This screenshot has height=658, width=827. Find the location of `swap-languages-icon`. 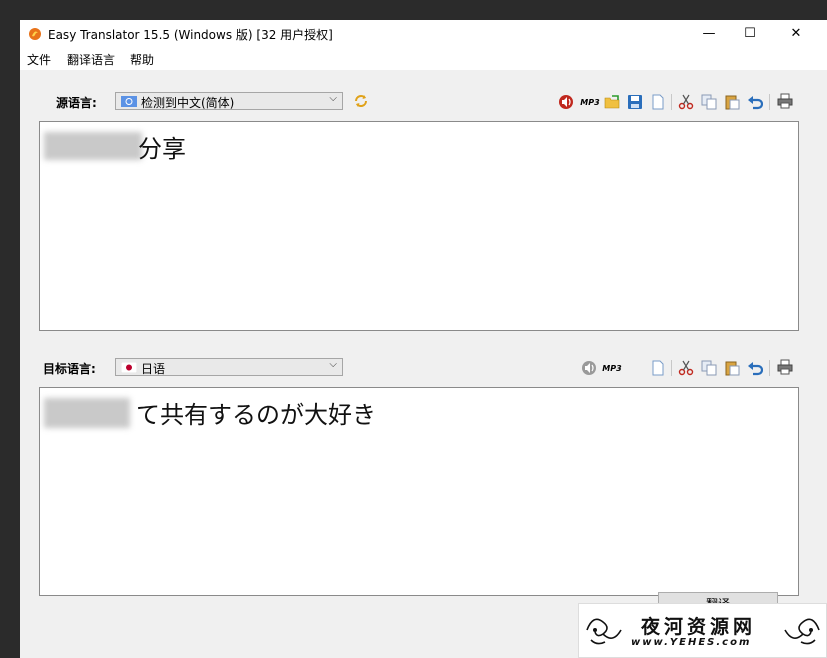

swap-languages-icon is located at coordinates (361, 101).